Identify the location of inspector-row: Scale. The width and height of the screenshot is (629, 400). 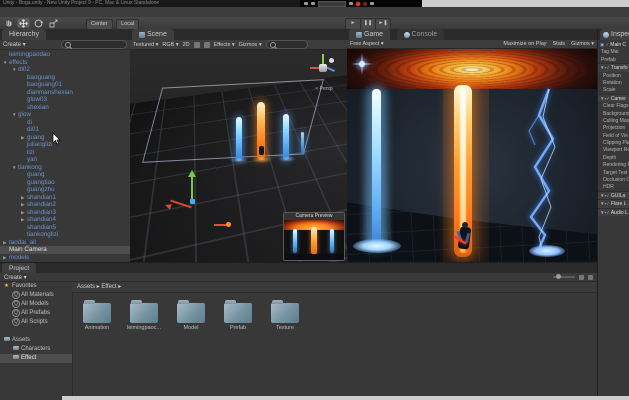
(613, 89).